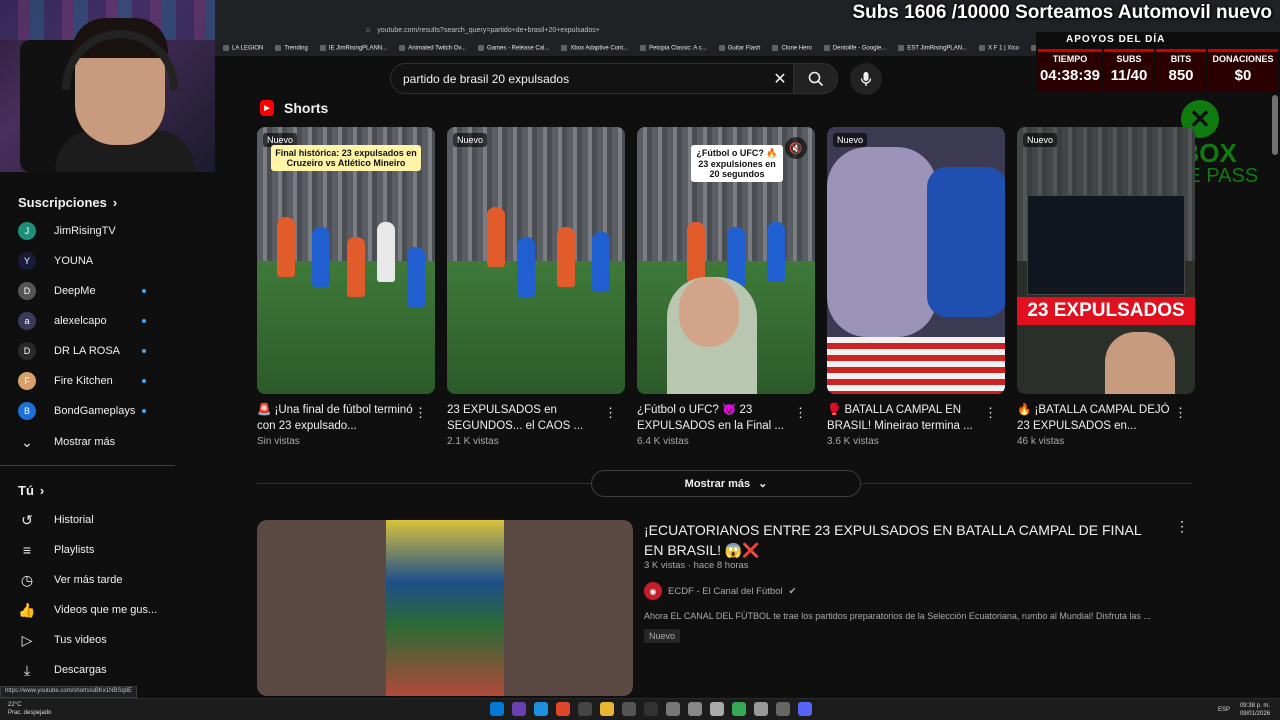 This screenshot has width=1280, height=720. What do you see at coordinates (563, 709) in the screenshot?
I see `brave-icon` at bounding box center [563, 709].